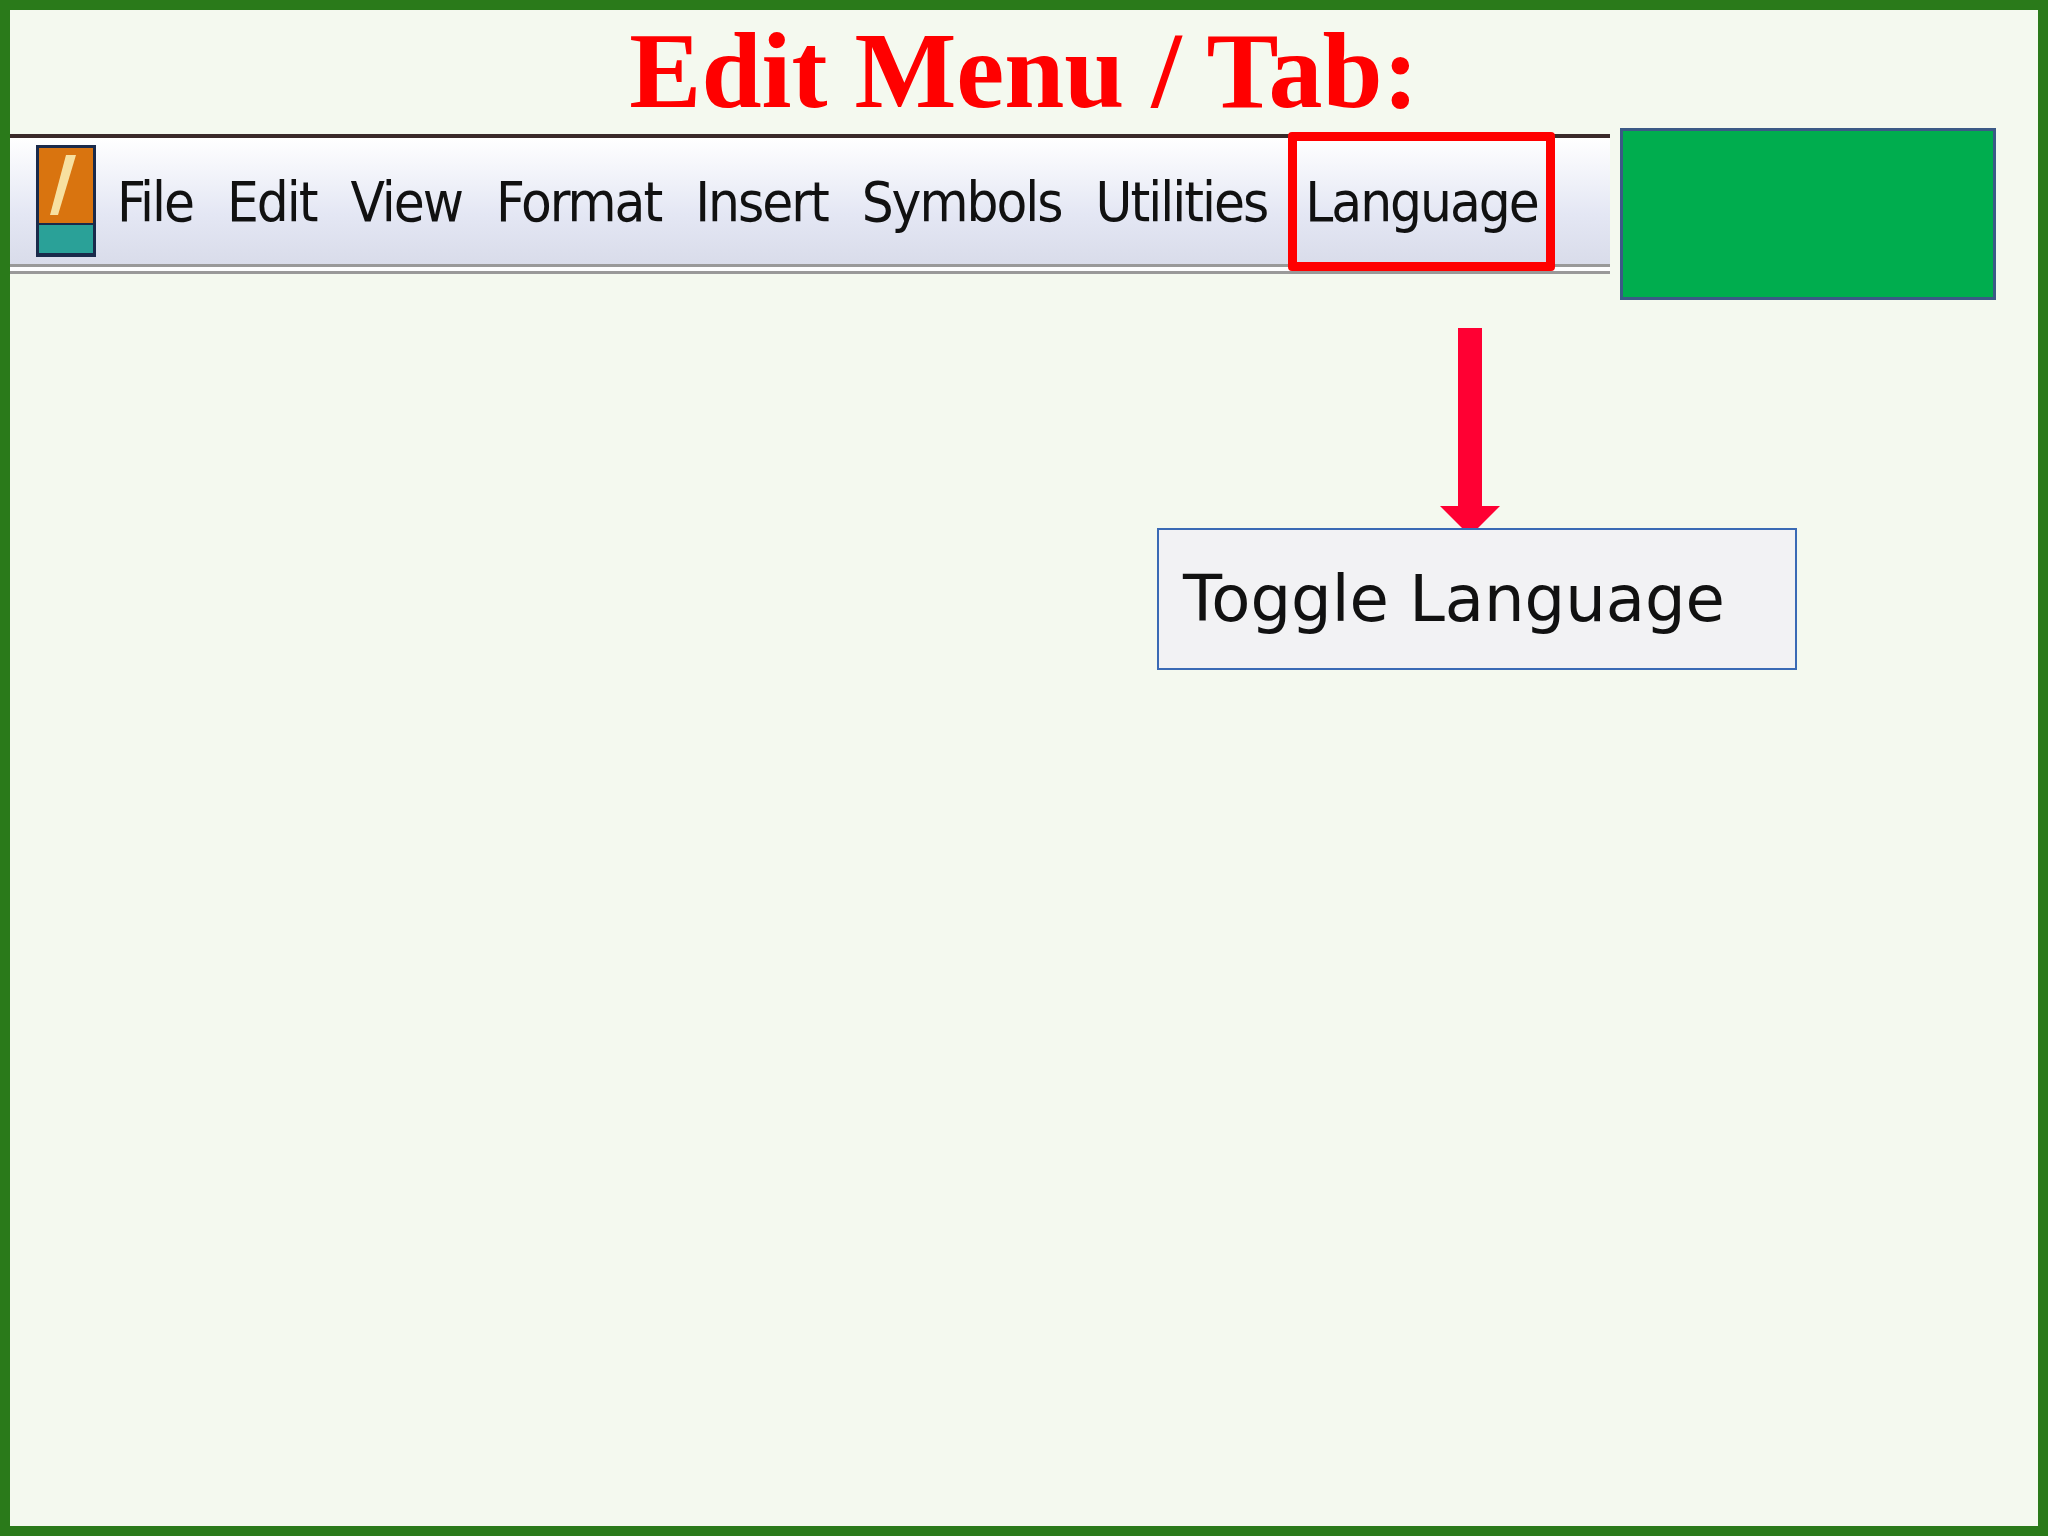 The image size is (2048, 1536). Describe the element at coordinates (406, 201) in the screenshot. I see `menu-item: View` at that location.